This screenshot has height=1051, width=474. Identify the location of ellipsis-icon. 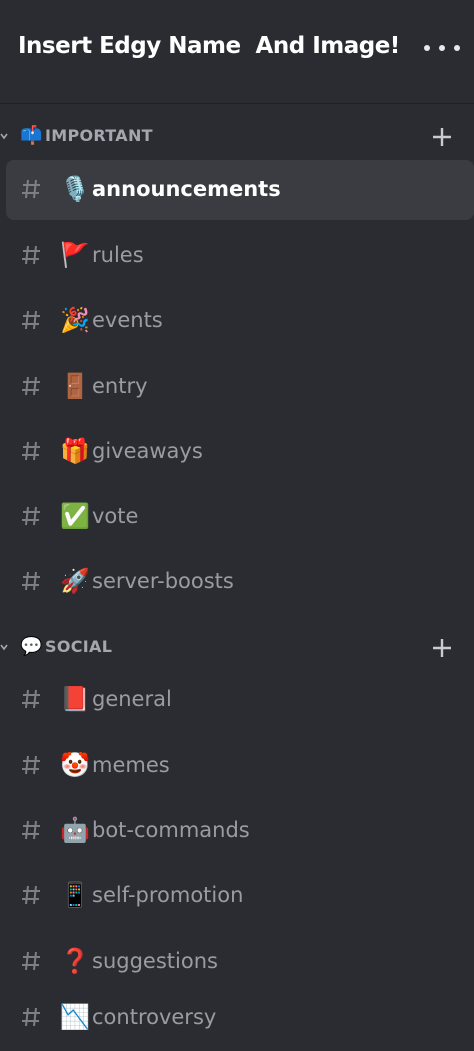
(442, 48).